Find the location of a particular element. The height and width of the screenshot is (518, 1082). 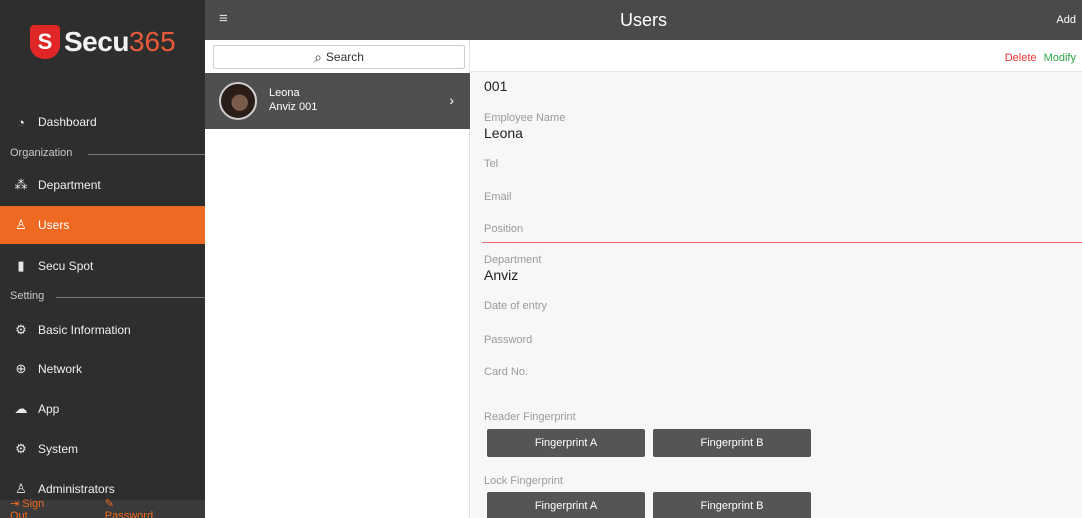

department-label: Department is located at coordinates (513, 260).